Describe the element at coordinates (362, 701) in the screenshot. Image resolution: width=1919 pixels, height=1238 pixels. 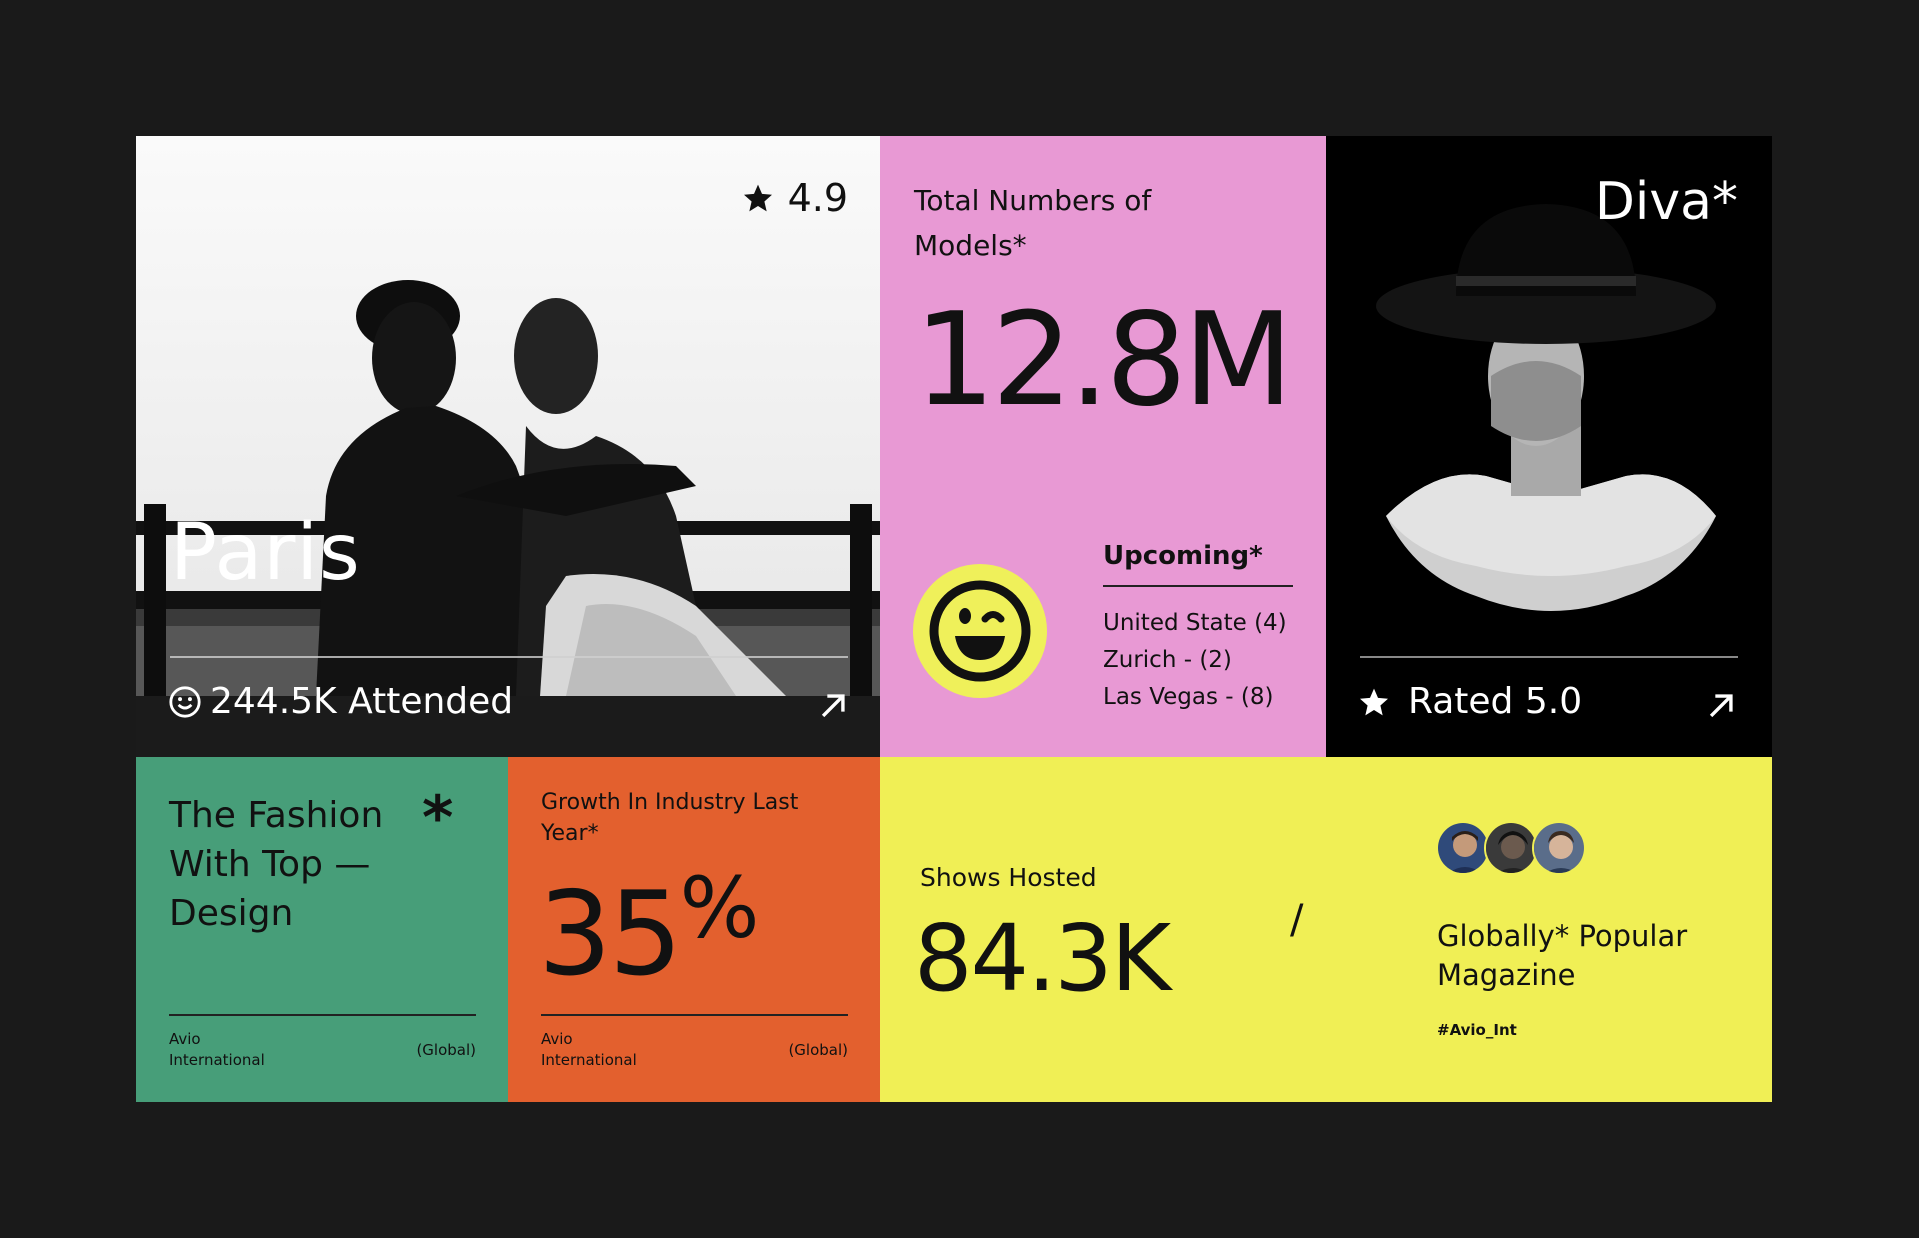
I see `attendance-text: 244.5K Attended` at that location.